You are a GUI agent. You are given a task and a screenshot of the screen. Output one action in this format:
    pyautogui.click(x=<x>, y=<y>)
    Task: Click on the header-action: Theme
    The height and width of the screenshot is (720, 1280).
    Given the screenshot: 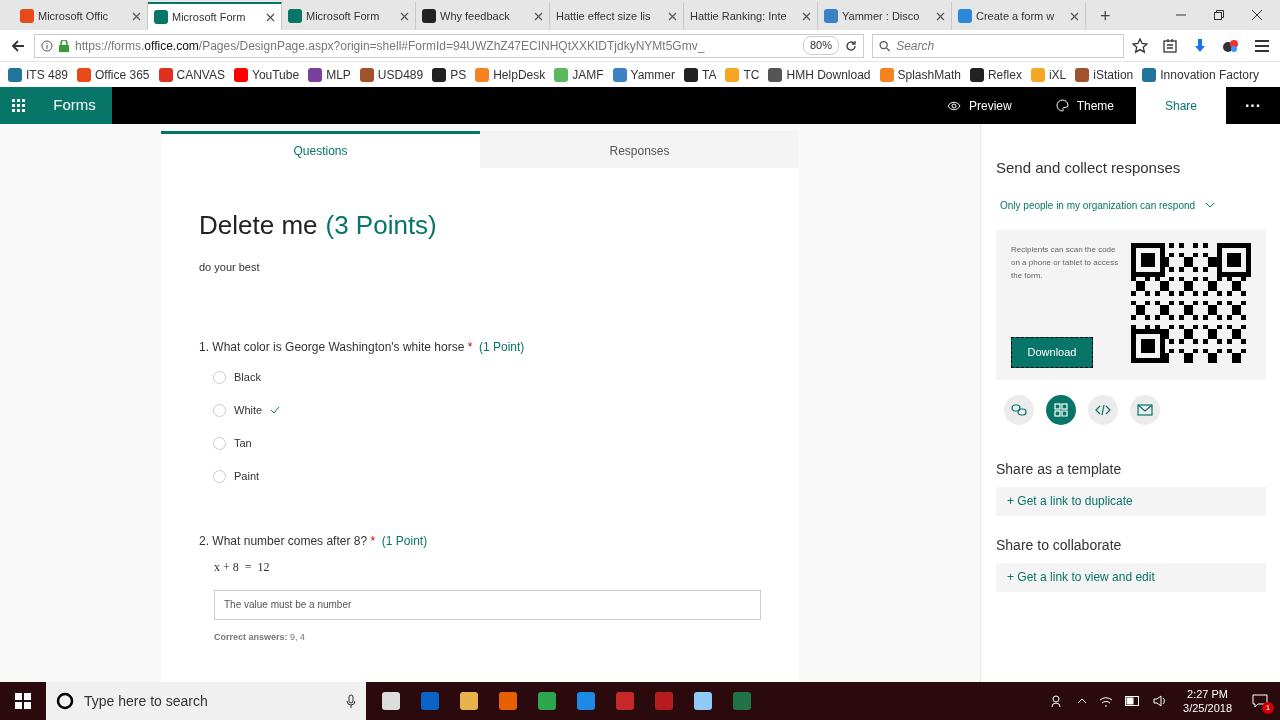 What is the action you would take?
    pyautogui.click(x=1084, y=105)
    